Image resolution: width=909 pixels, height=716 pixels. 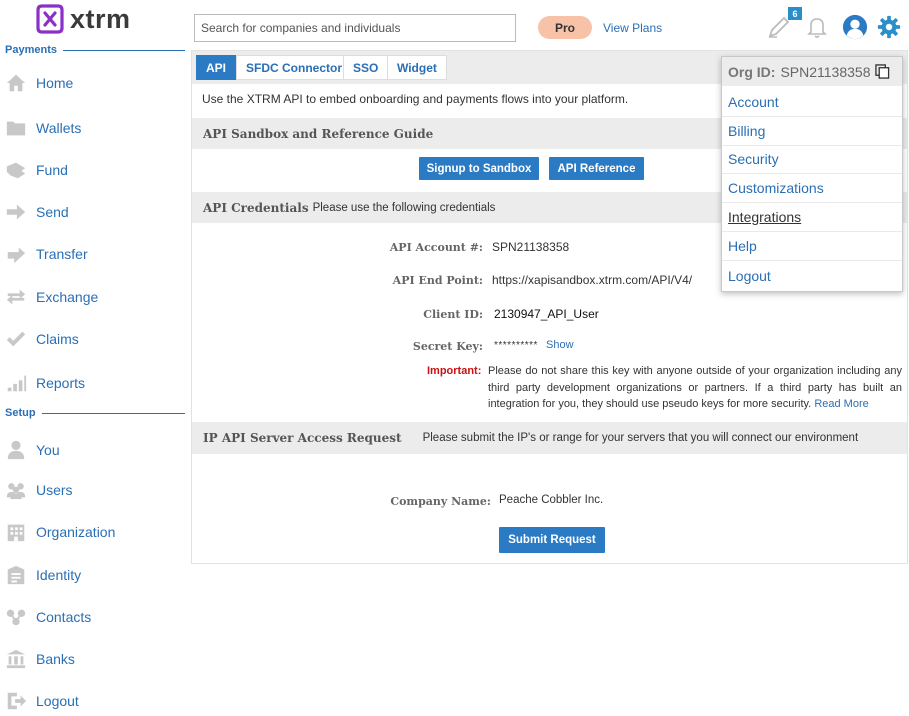 I want to click on check-icon, so click(x=16, y=339).